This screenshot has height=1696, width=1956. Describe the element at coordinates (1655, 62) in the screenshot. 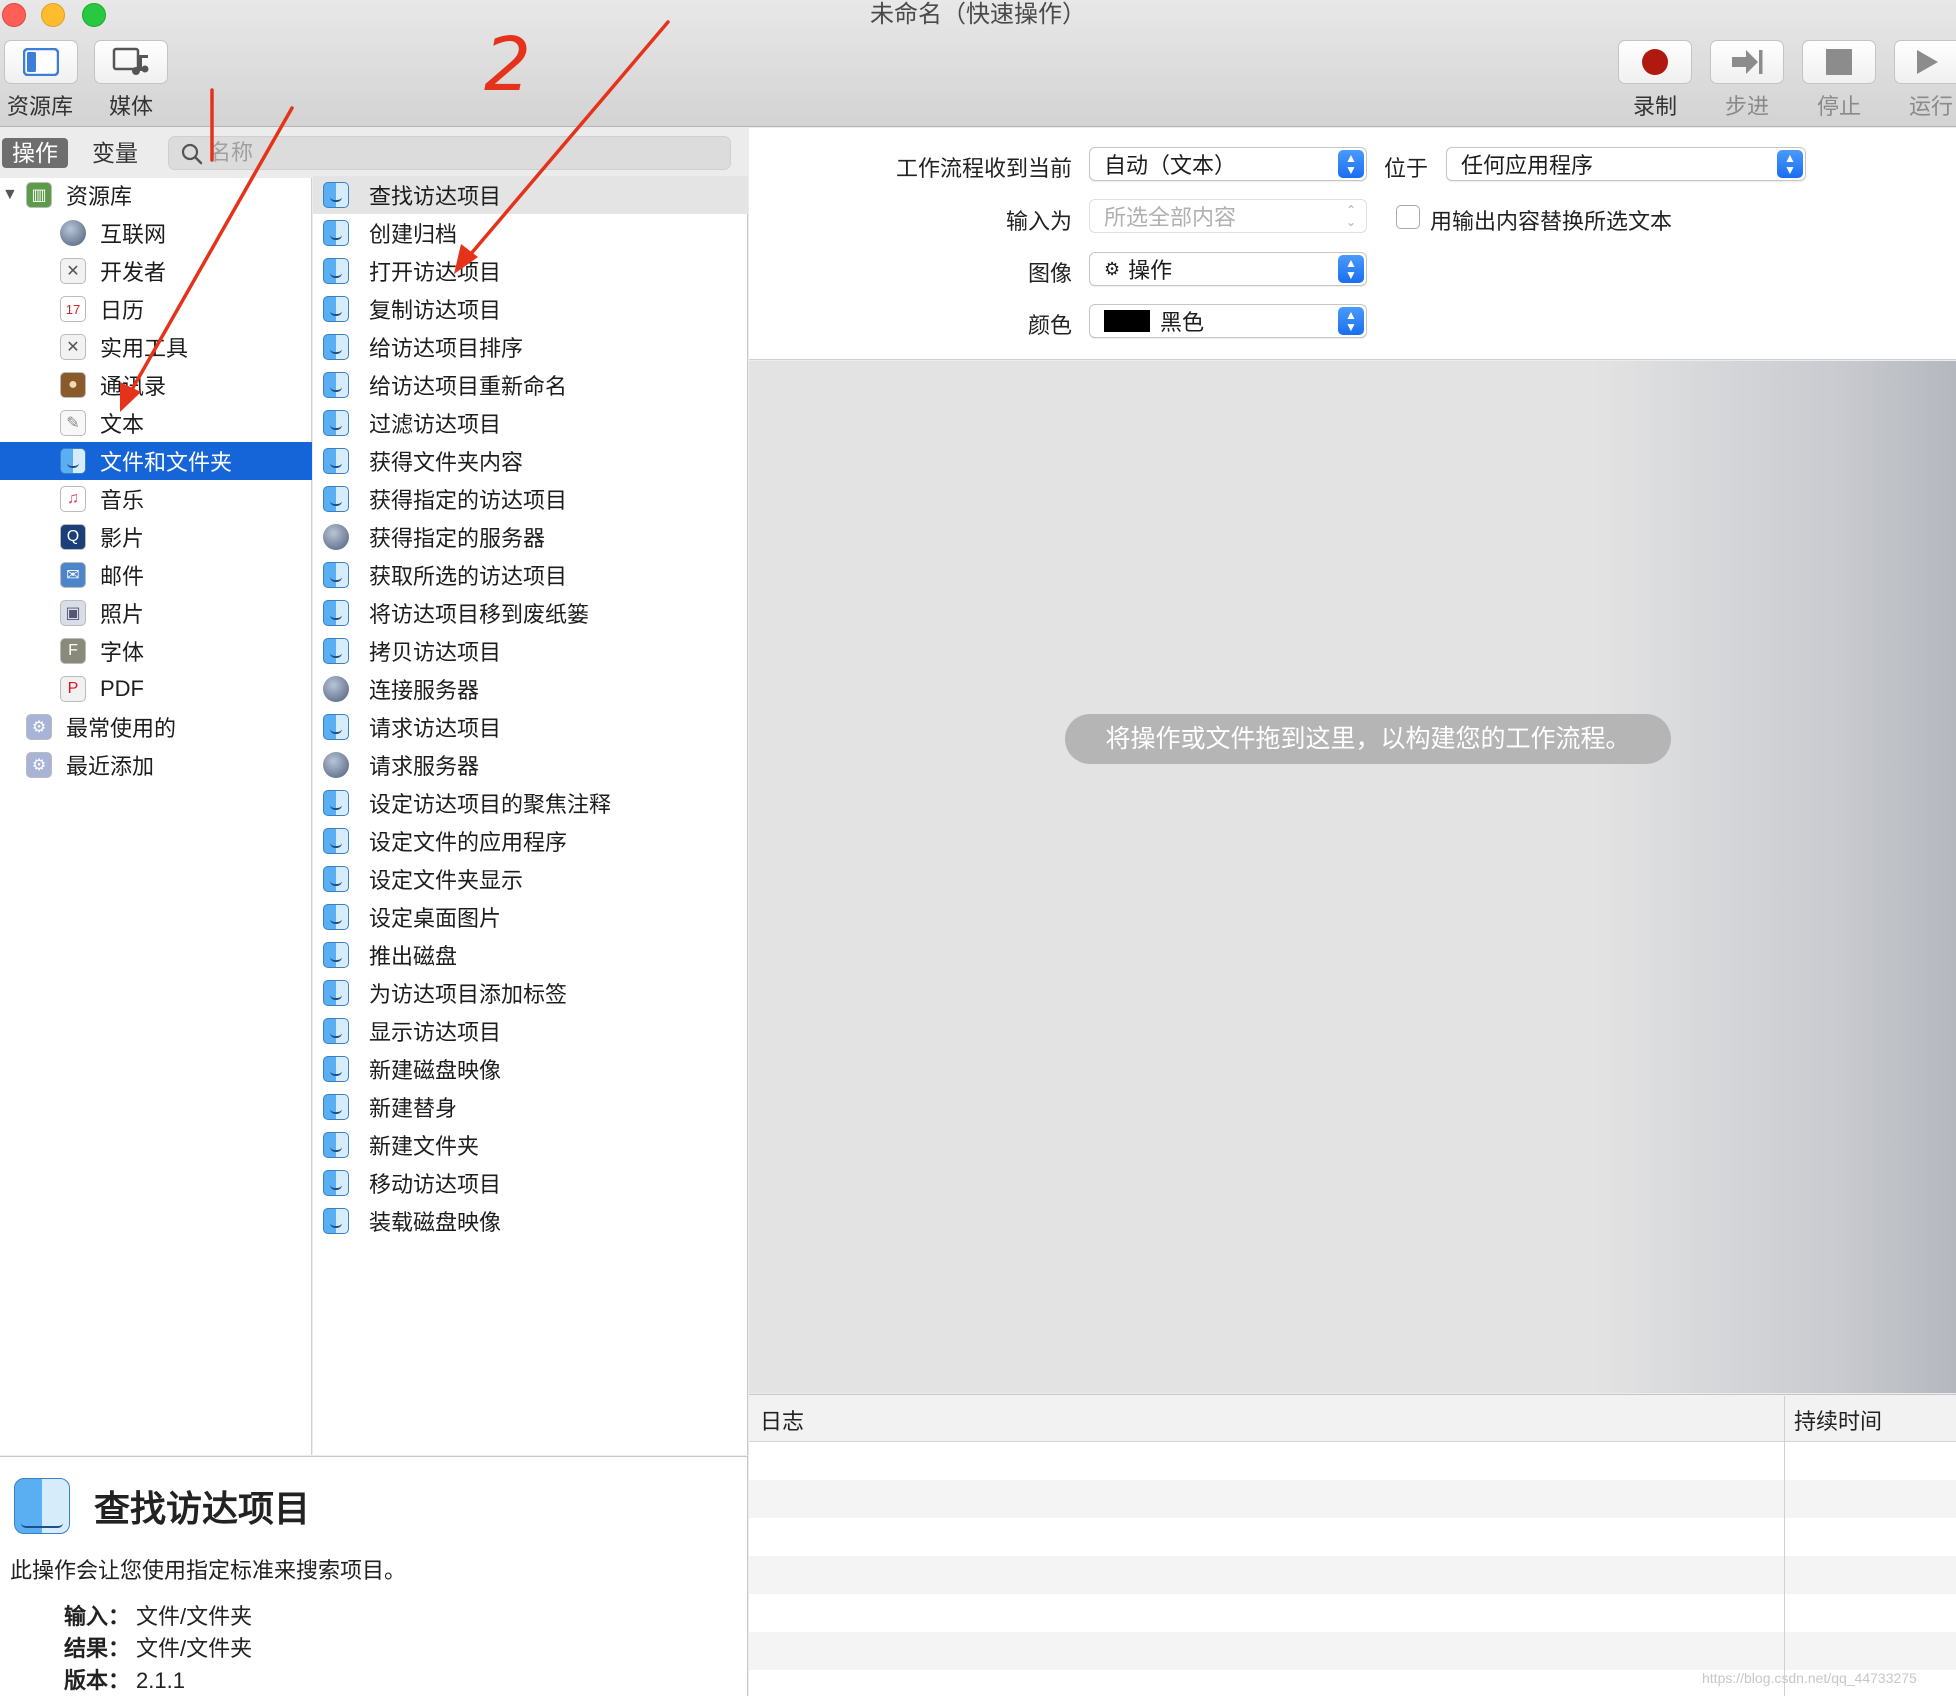

I see `record-button` at that location.